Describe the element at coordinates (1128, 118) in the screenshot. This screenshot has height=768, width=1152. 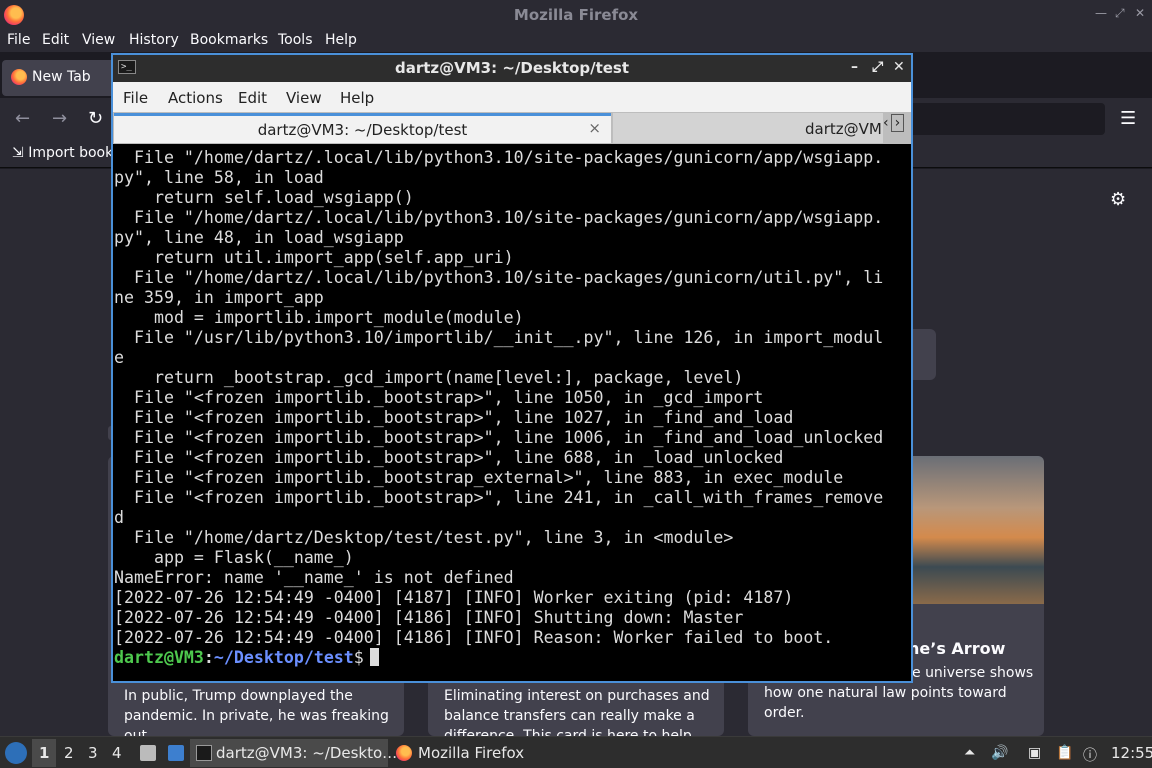
I see `hamburger-menu-icon: ☰` at that location.